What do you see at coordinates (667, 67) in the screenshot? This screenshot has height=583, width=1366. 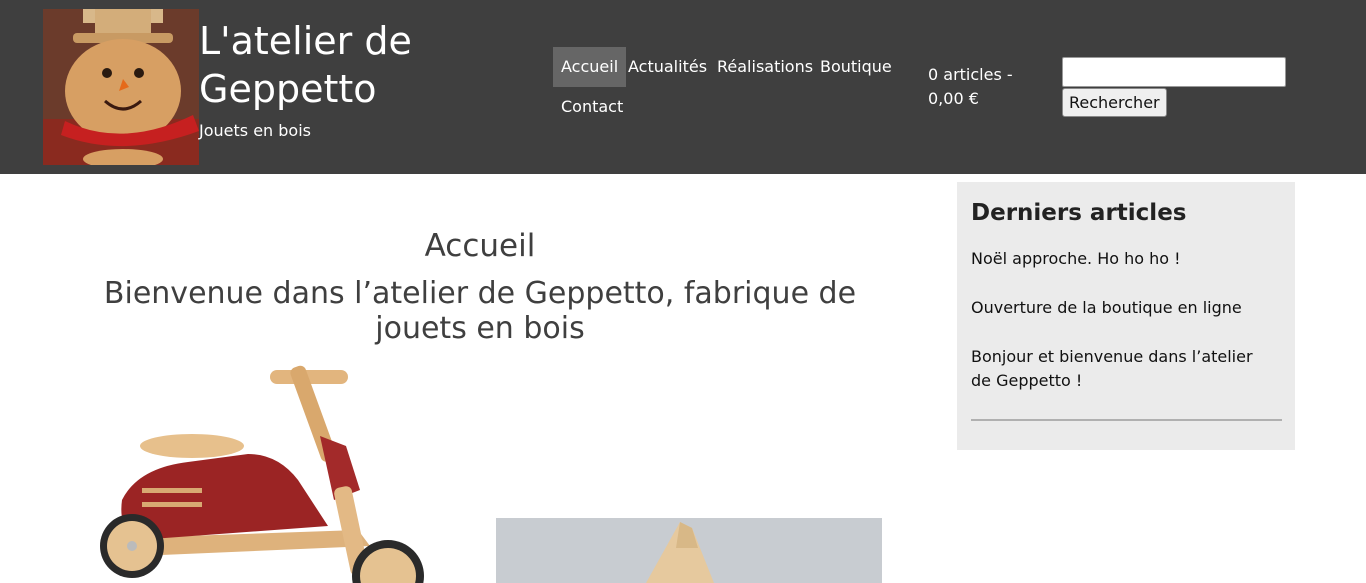 I see `nav-item-actualites: Actualités` at bounding box center [667, 67].